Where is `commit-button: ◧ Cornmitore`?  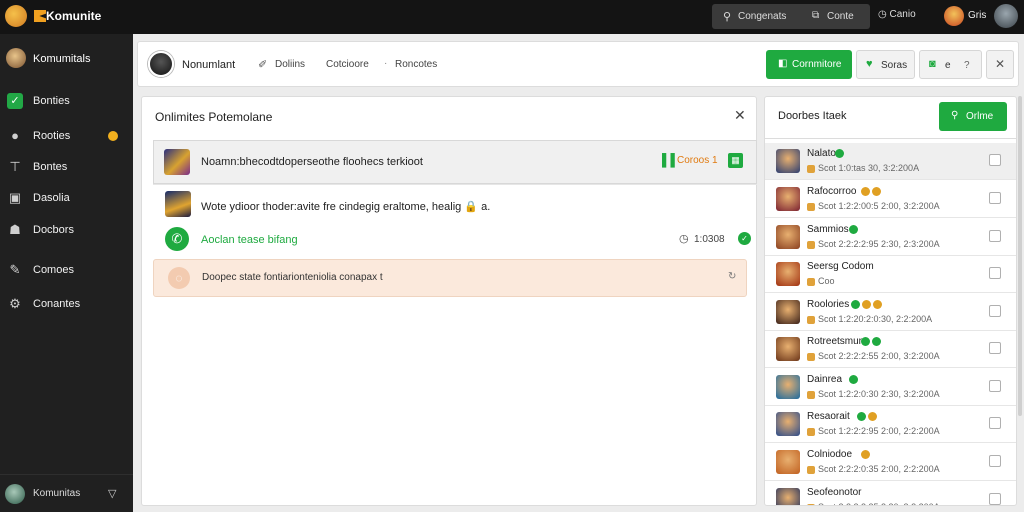
commit-button: ◧ Cornmitore is located at coordinates (809, 64).